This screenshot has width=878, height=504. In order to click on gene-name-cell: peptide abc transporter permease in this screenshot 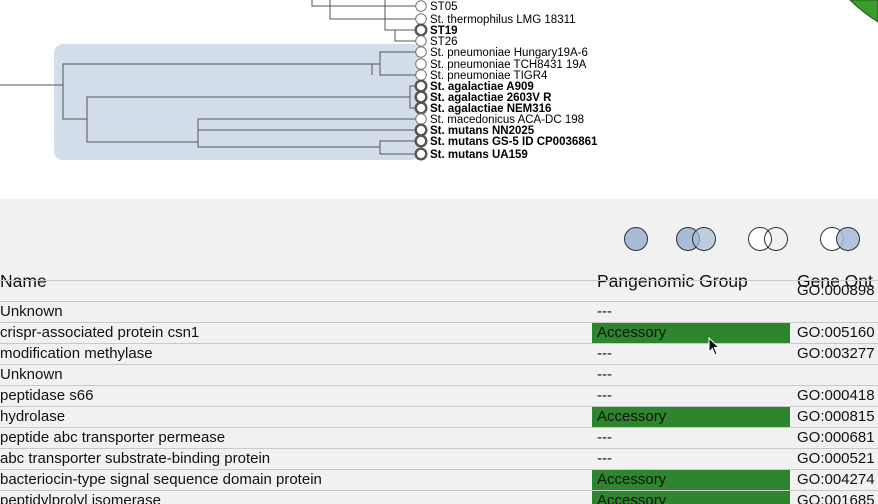, I will do `click(113, 437)`.